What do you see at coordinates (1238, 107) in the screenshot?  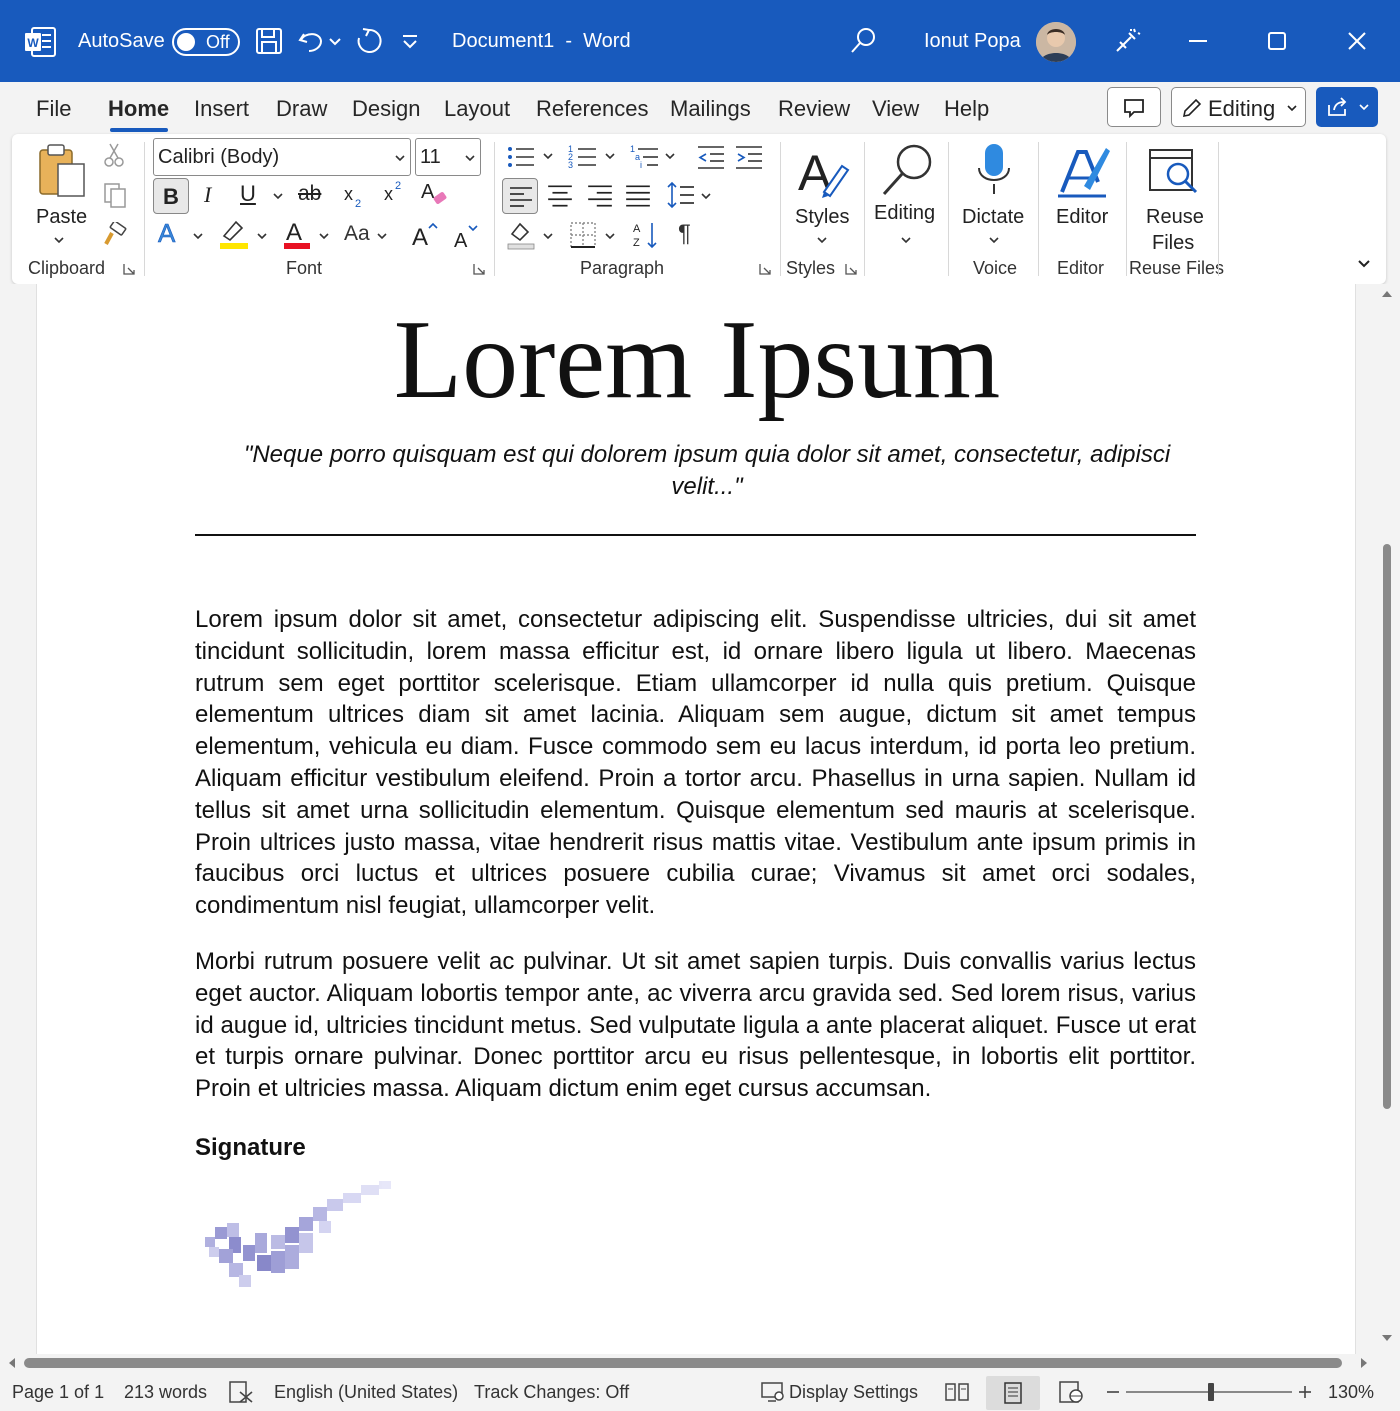 I see `editing-mode-button: Editing` at bounding box center [1238, 107].